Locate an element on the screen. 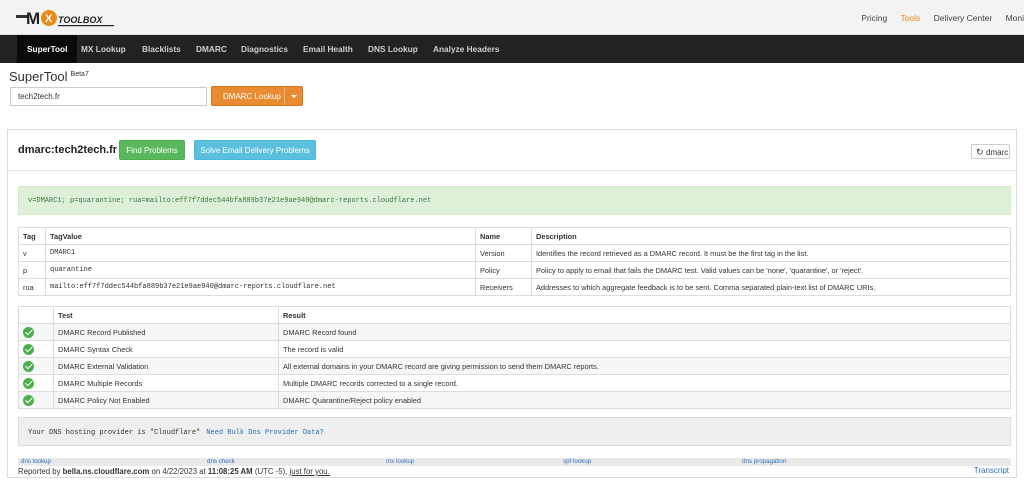 The height and width of the screenshot is (480, 1024). table-header-row: Tag TagValue Name Description is located at coordinates (514, 236).